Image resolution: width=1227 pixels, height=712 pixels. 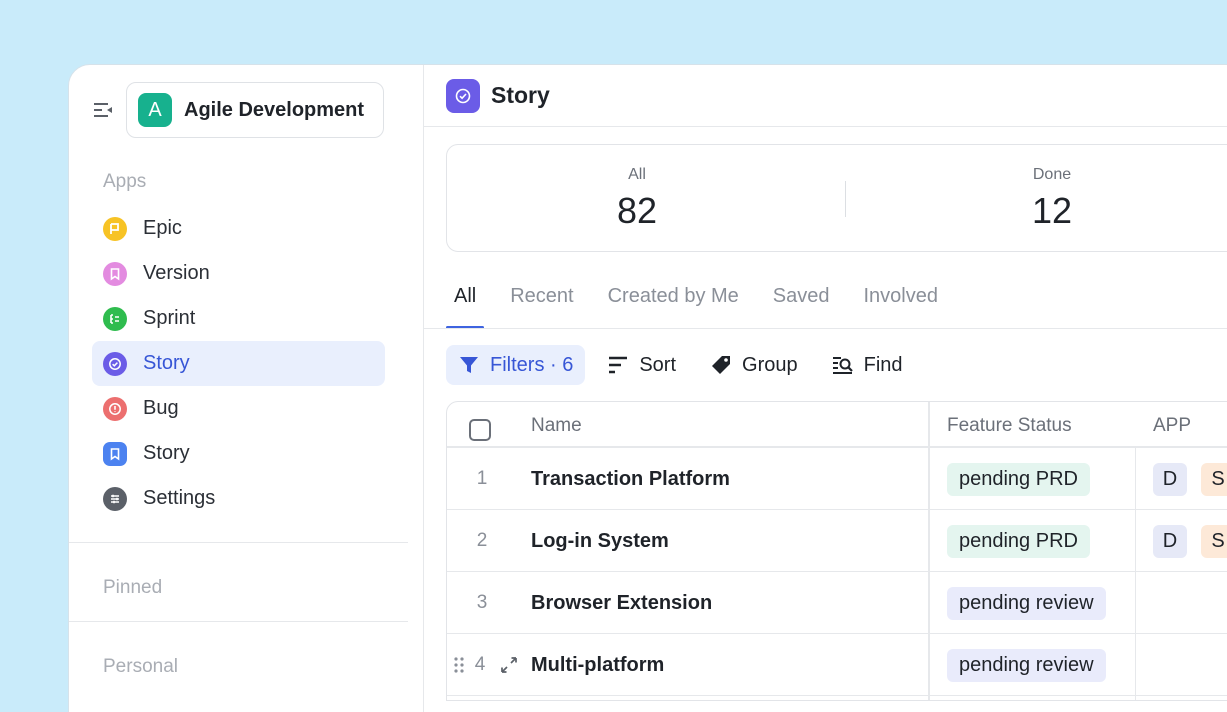 I want to click on tab-involved: Involved, so click(x=901, y=302).